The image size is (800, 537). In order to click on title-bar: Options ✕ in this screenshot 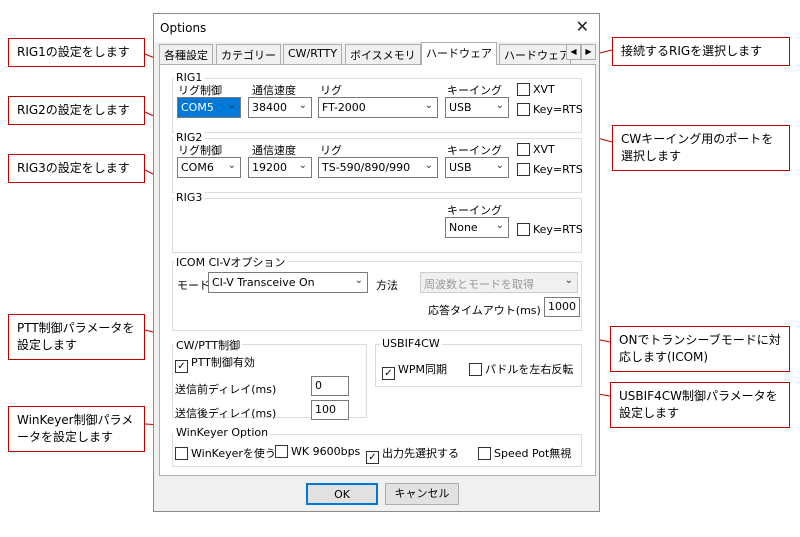, I will do `click(376, 28)`.